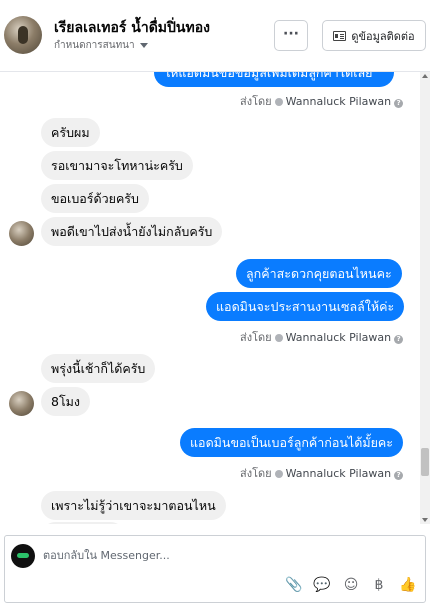 The image size is (430, 609). Describe the element at coordinates (425, 462) in the screenshot. I see `scrollbar-thumb` at that location.